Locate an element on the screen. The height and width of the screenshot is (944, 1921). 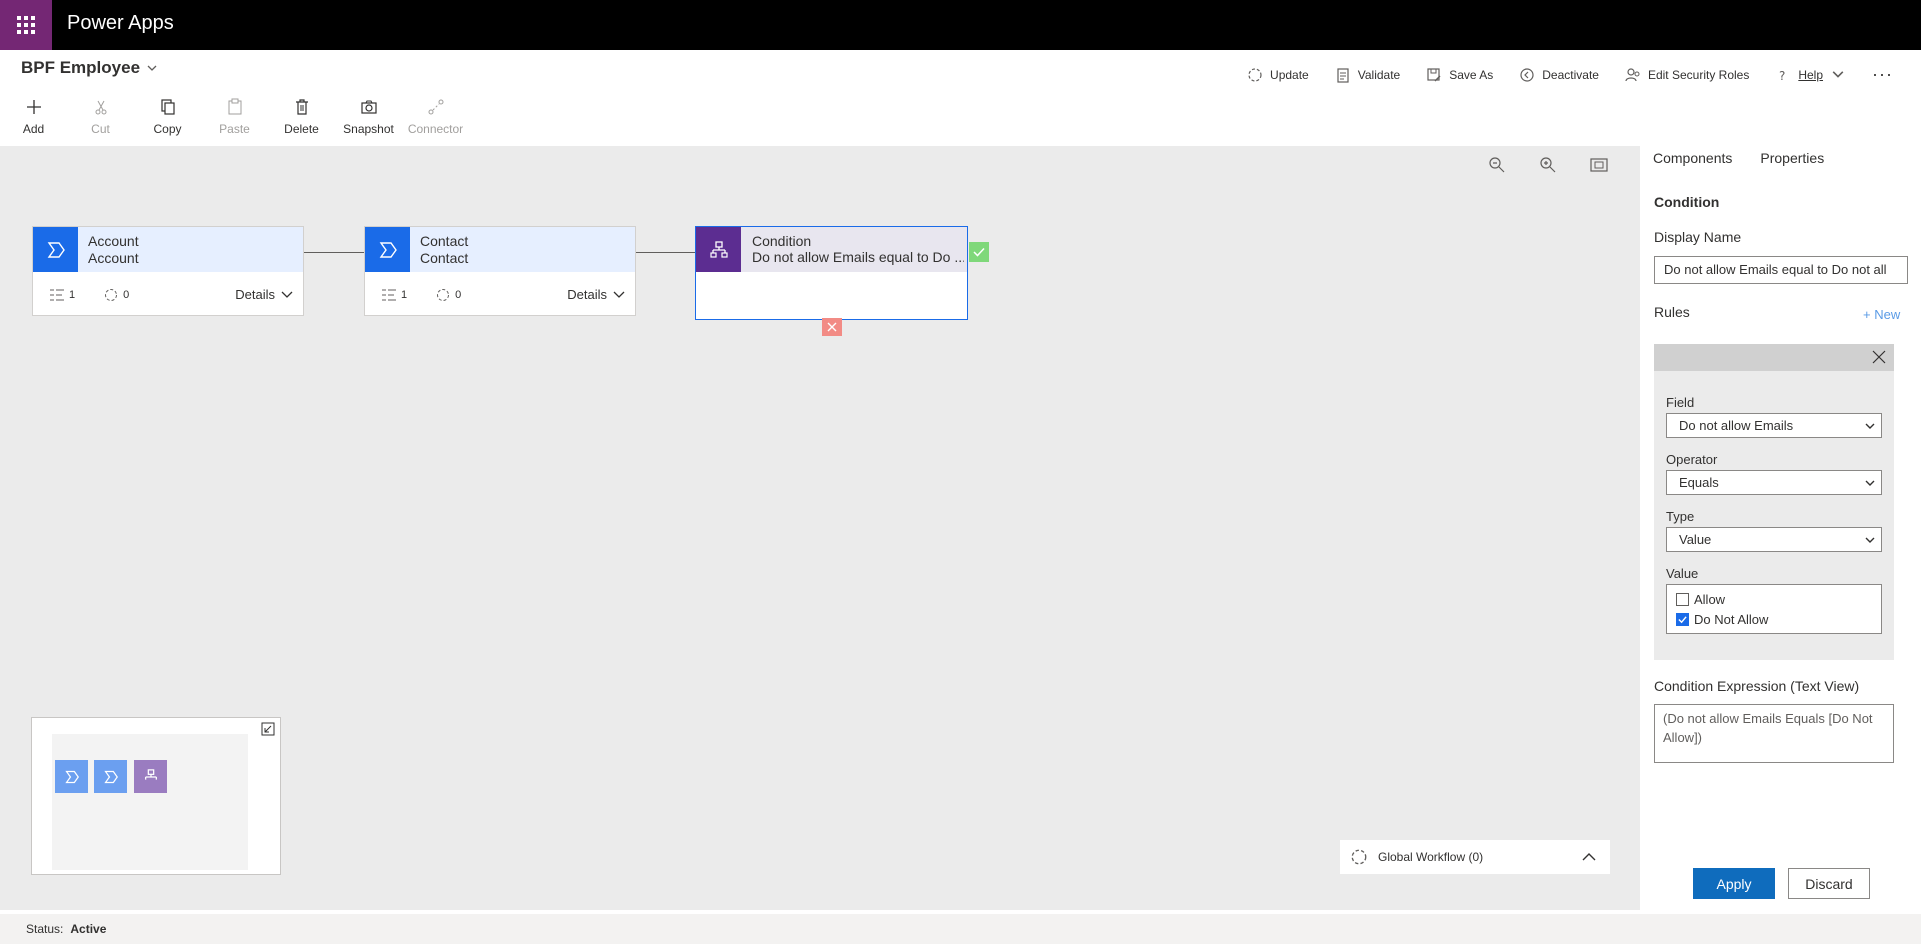
steps-count: 1 is located at coordinates (72, 295).